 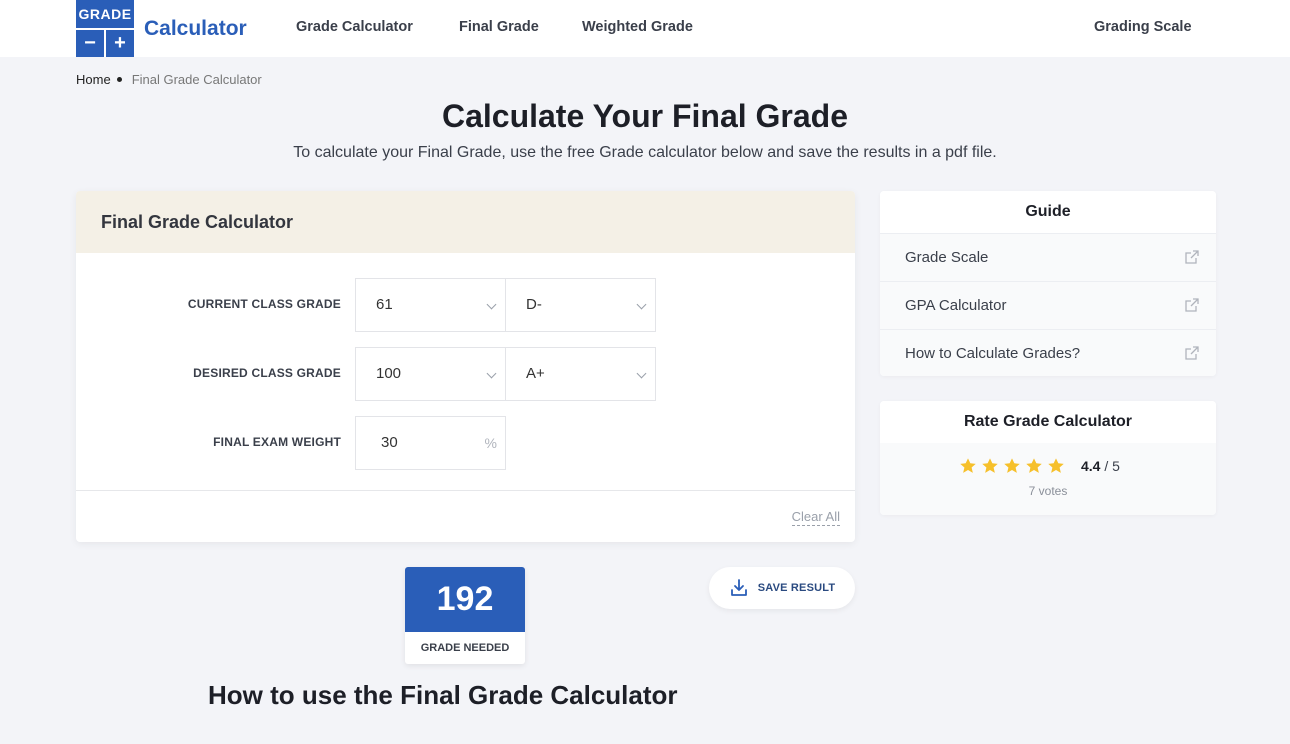 I want to click on save-result-button: SAVE RESULT, so click(x=782, y=588).